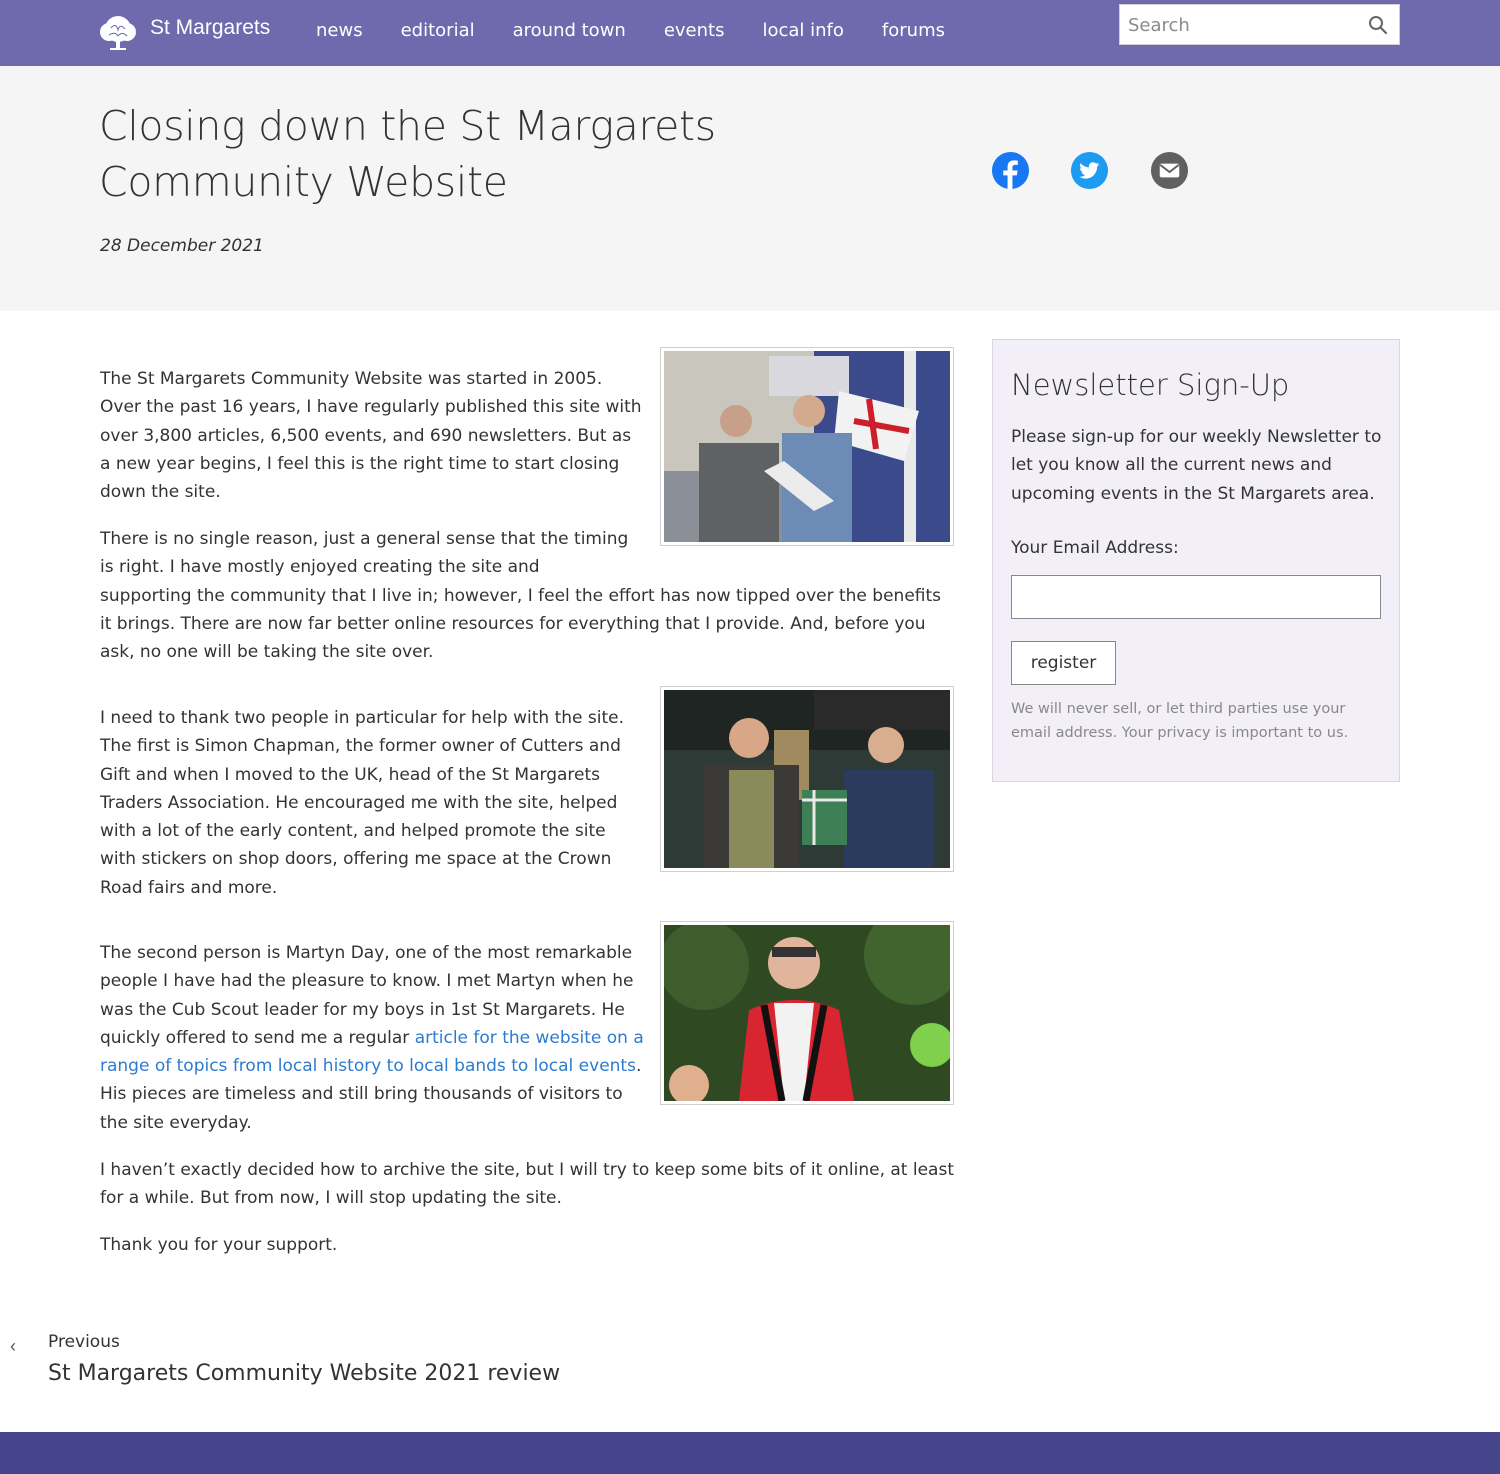 The height and width of the screenshot is (1474, 1500). I want to click on tree-logo-icon, so click(118, 32).